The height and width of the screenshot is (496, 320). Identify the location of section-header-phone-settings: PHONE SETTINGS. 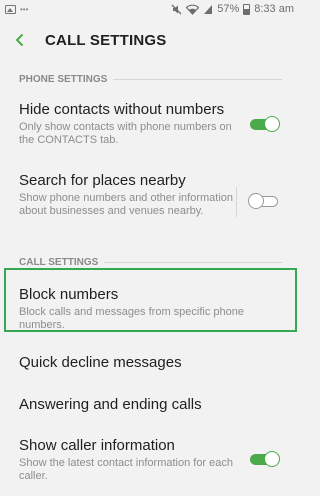
(150, 79).